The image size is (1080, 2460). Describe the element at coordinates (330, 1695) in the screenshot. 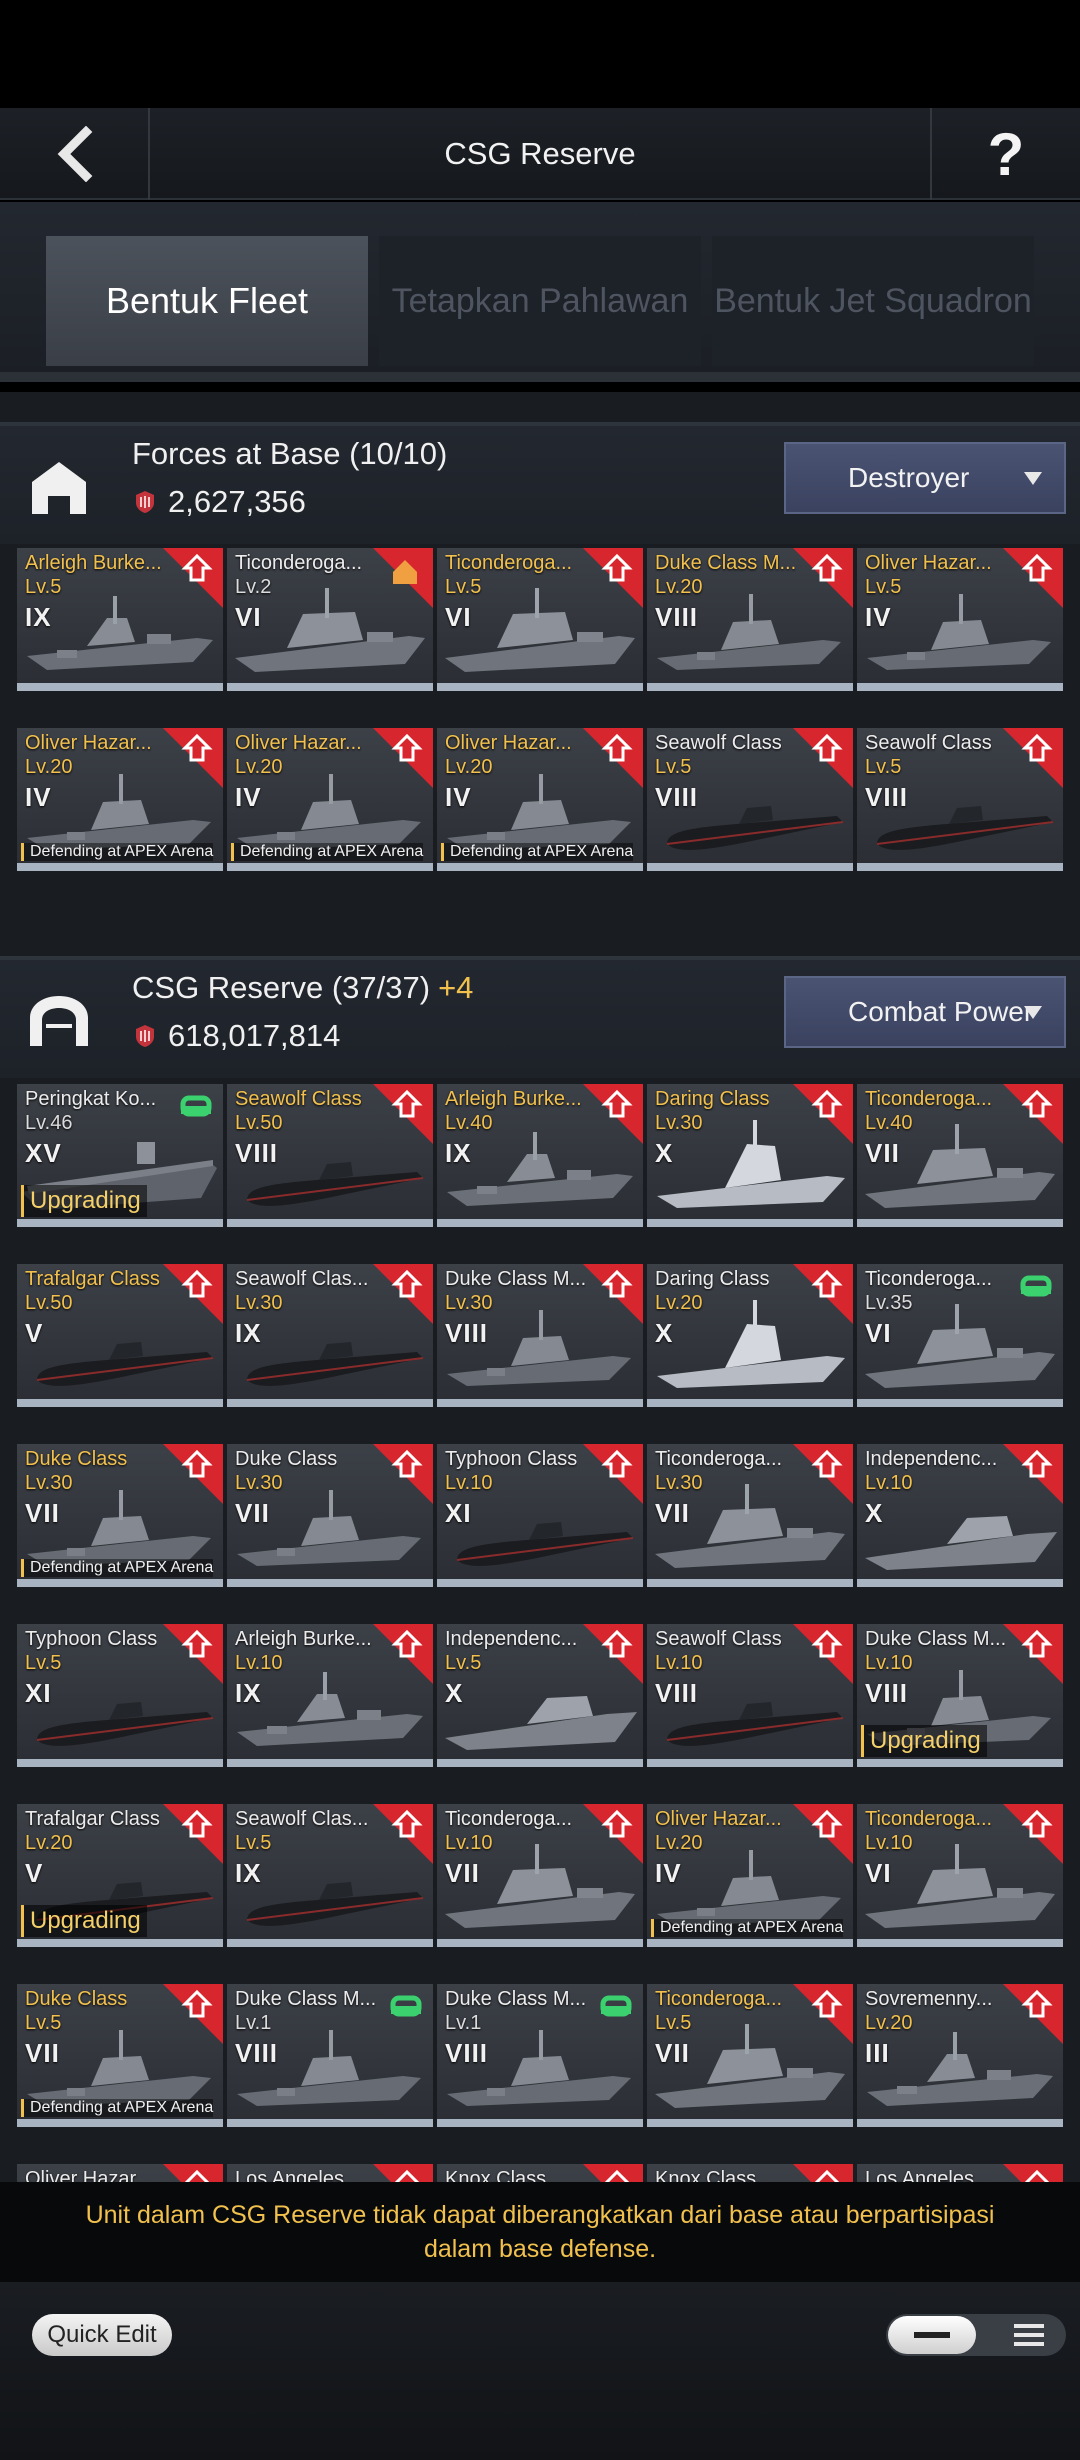

I see `ship-card: Arleigh Burke... Lv.10 IX` at that location.